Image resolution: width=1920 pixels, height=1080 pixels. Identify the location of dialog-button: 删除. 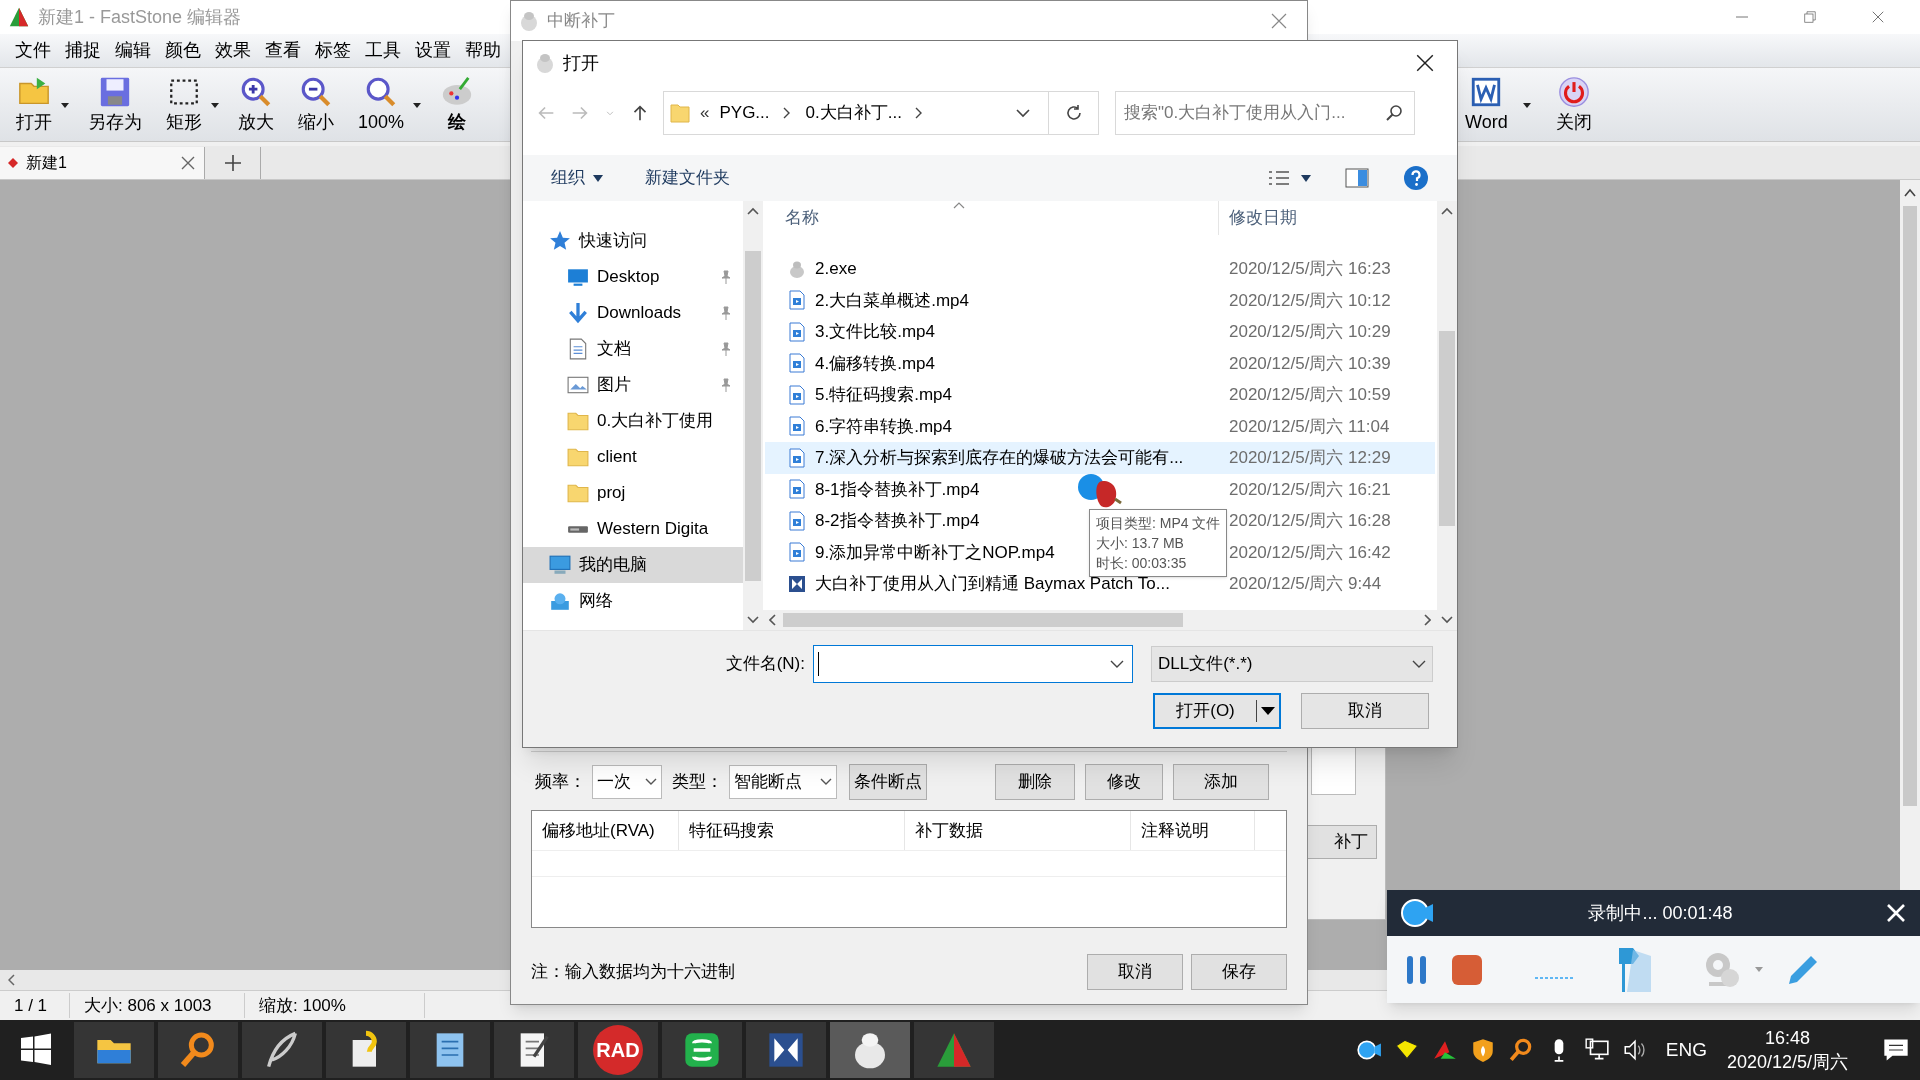
(1035, 782).